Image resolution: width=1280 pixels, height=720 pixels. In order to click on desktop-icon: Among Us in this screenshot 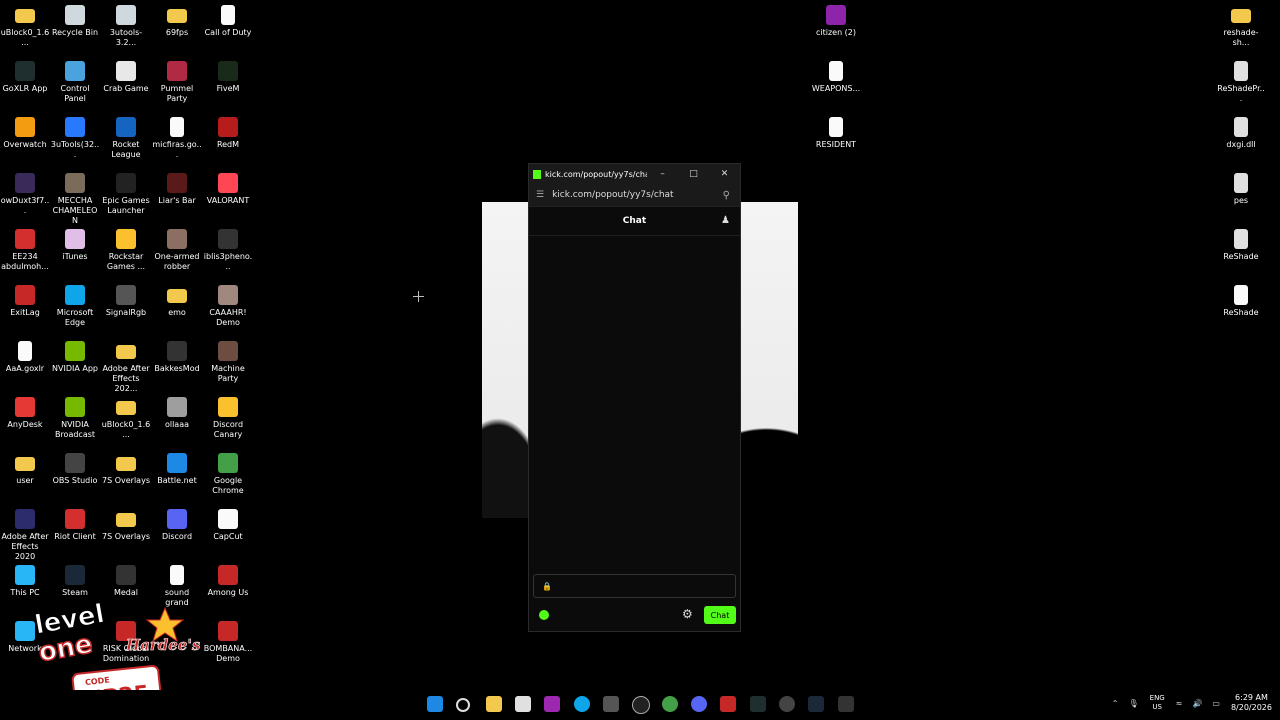, I will do `click(228, 581)`.